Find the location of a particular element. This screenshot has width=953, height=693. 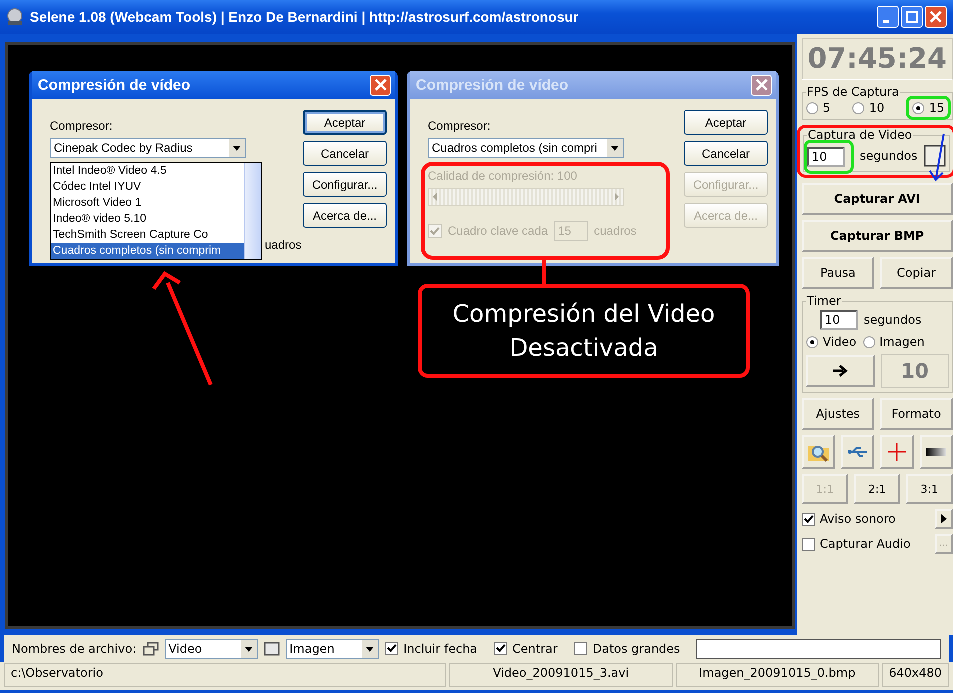

checkbox-label: Datos grandes is located at coordinates (636, 649).